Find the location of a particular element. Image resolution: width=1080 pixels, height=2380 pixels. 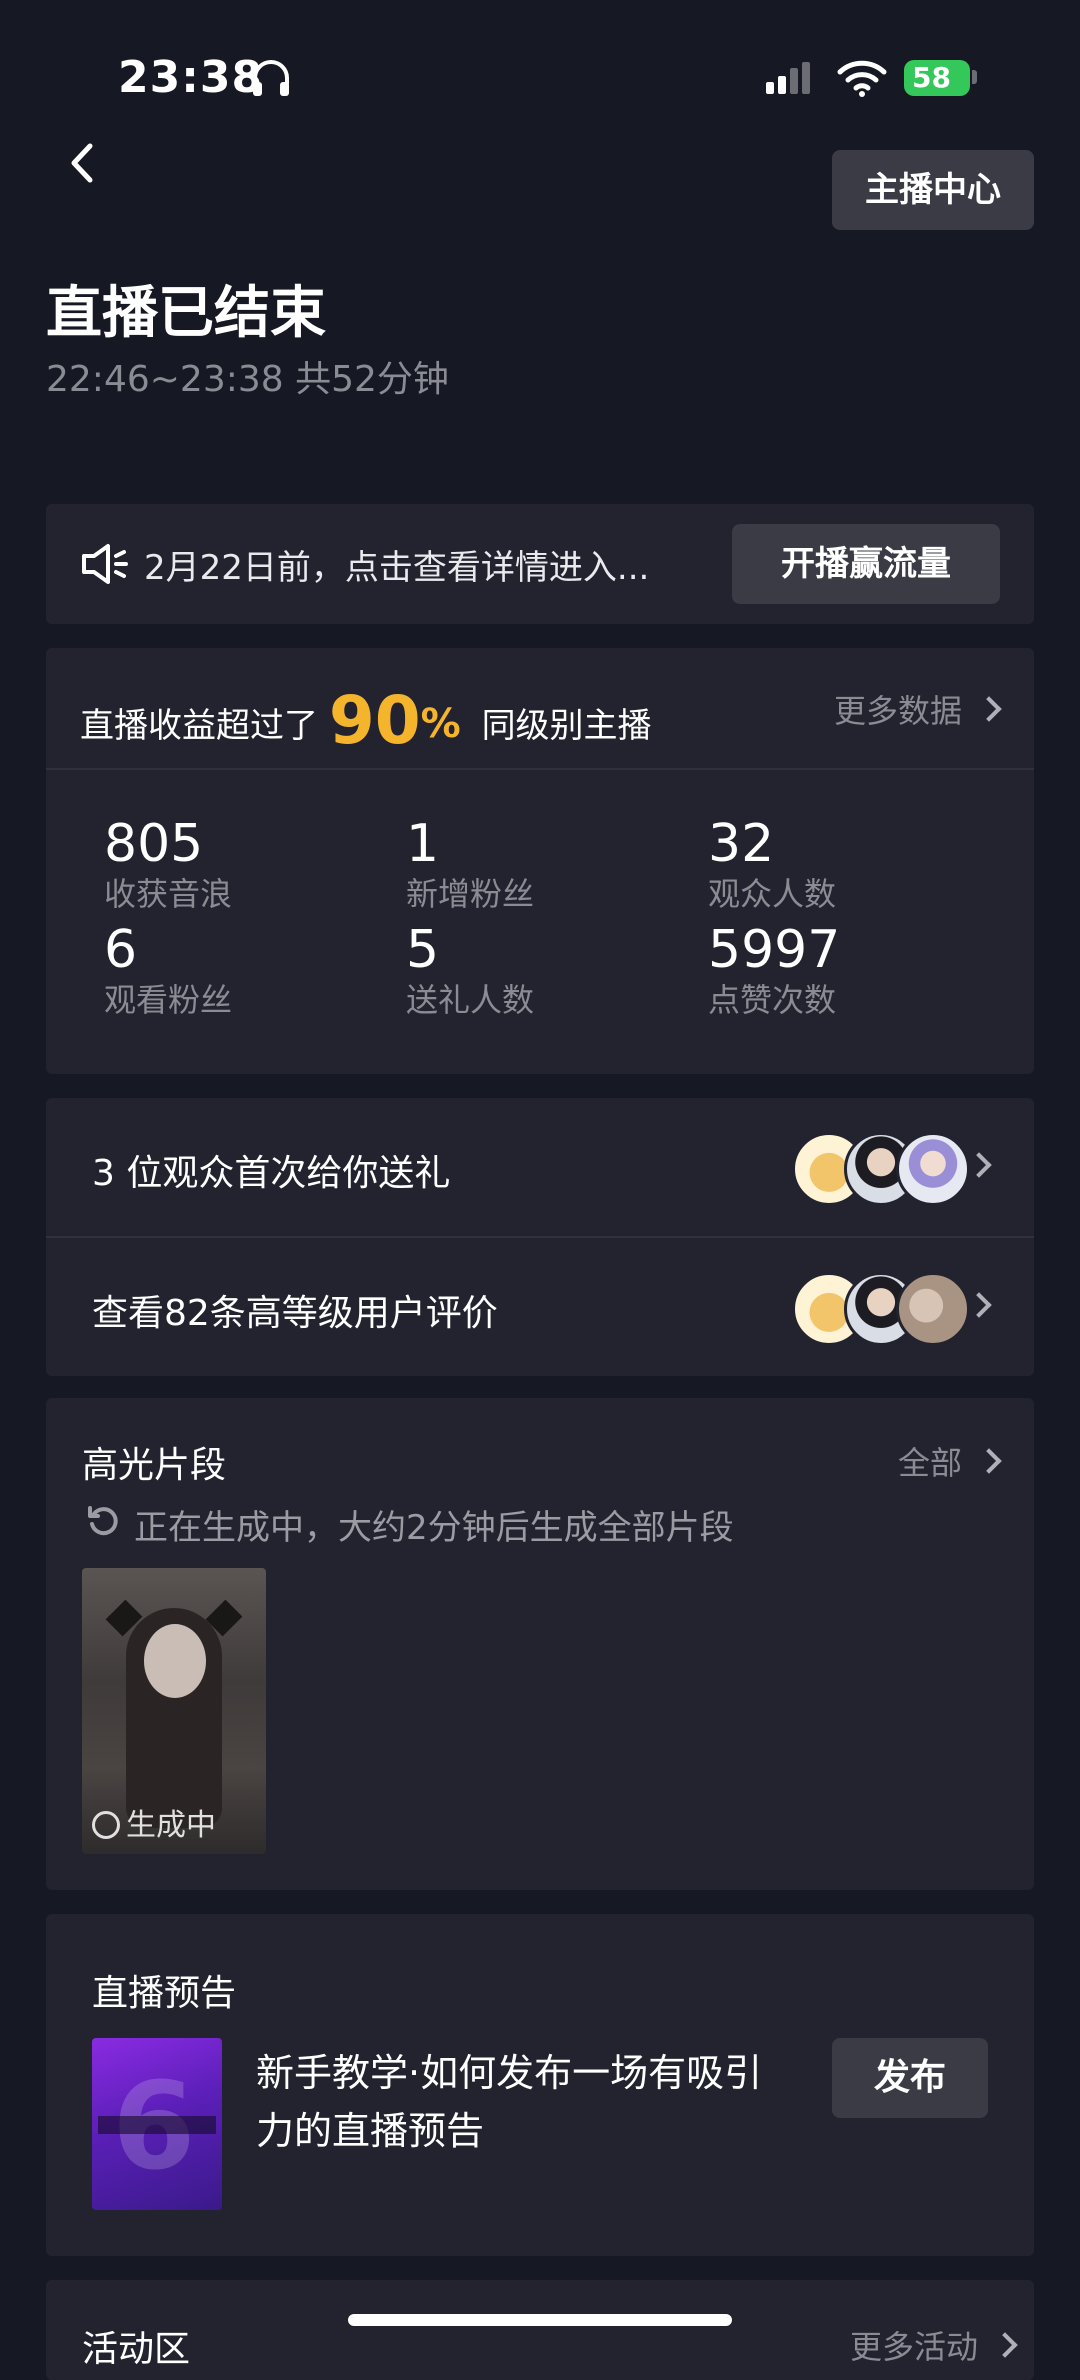

battery-tip is located at coordinates (974, 77).